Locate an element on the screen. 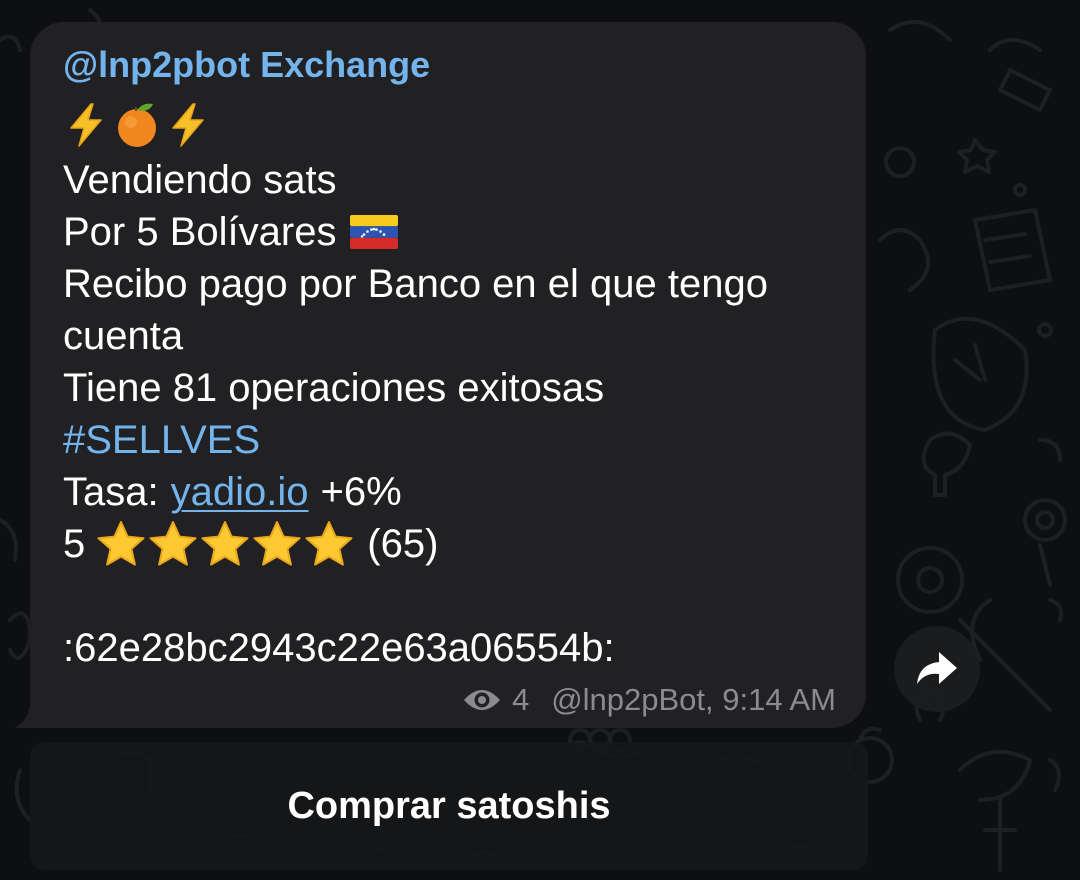  view-count: 4 is located at coordinates (520, 699).